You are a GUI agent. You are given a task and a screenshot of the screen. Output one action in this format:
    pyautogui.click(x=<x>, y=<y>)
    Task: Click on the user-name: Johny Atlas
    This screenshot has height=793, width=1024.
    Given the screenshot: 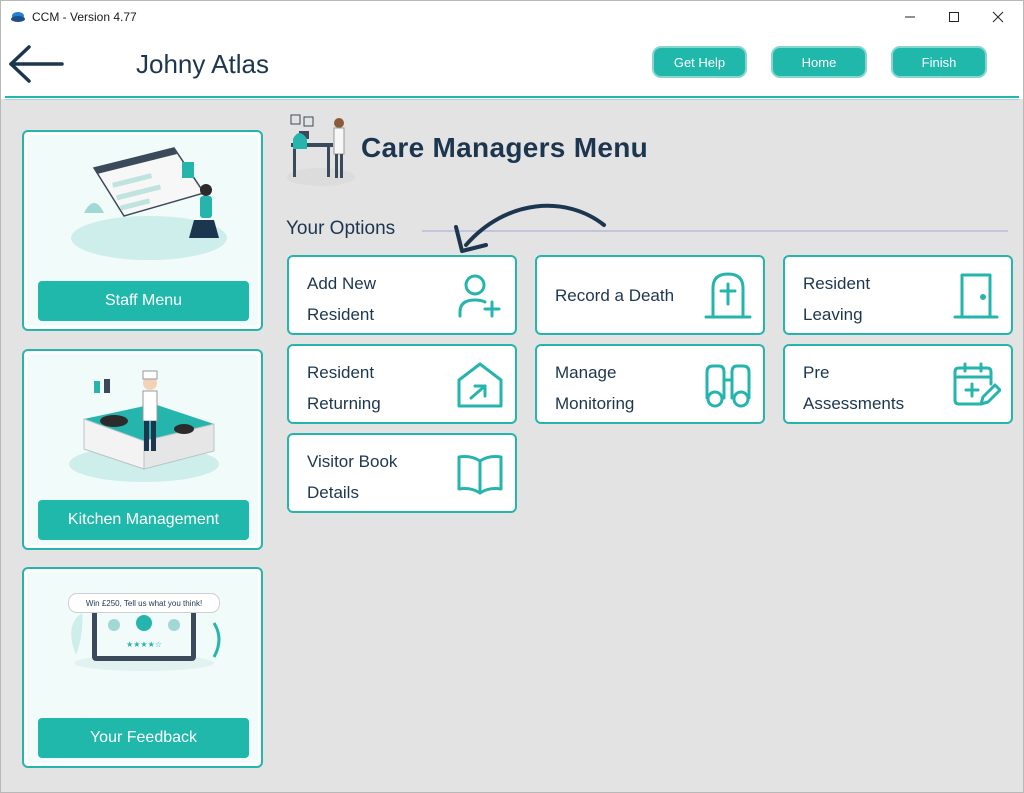 What is the action you would take?
    pyautogui.click(x=202, y=64)
    